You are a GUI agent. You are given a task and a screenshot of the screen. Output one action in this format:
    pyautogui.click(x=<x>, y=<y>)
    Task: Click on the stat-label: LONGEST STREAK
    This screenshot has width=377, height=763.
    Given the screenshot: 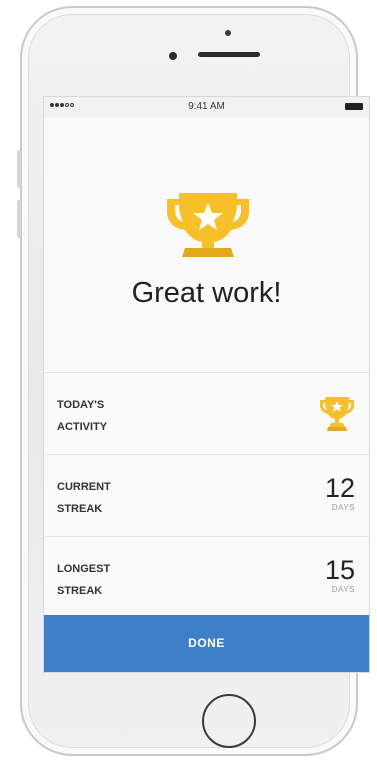 What is the action you would take?
    pyautogui.click(x=84, y=580)
    